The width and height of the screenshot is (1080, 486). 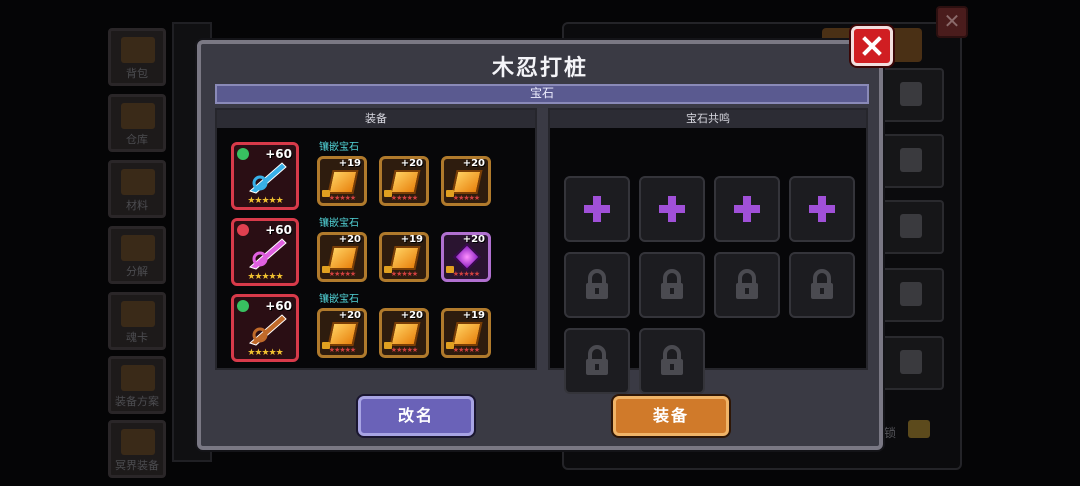 I want to click on close-button, so click(x=872, y=46).